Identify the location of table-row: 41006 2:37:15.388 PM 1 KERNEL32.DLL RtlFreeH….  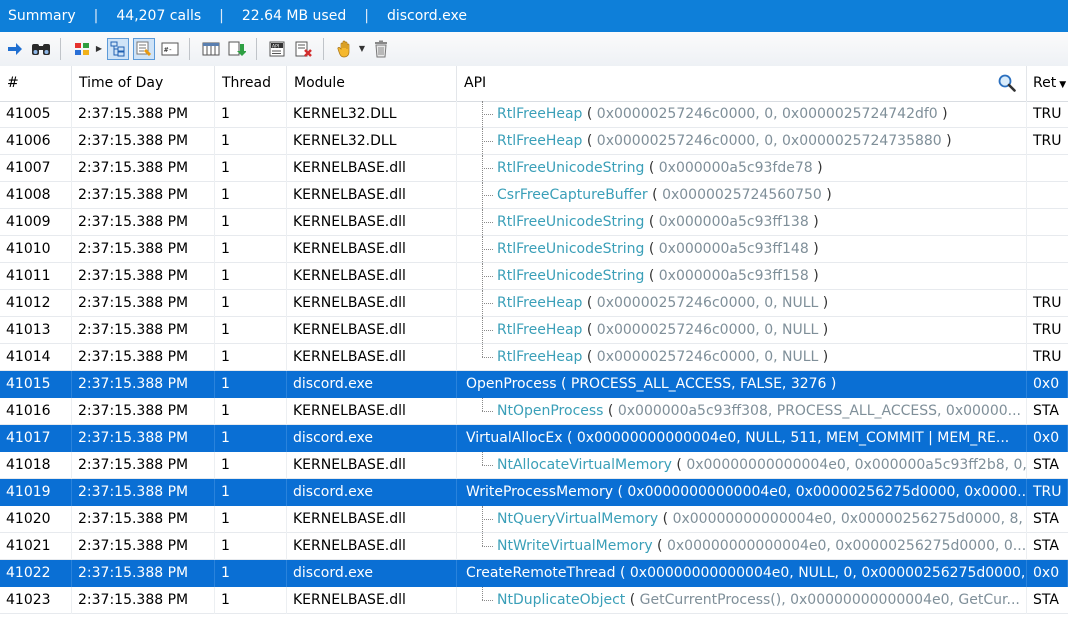
(534, 141).